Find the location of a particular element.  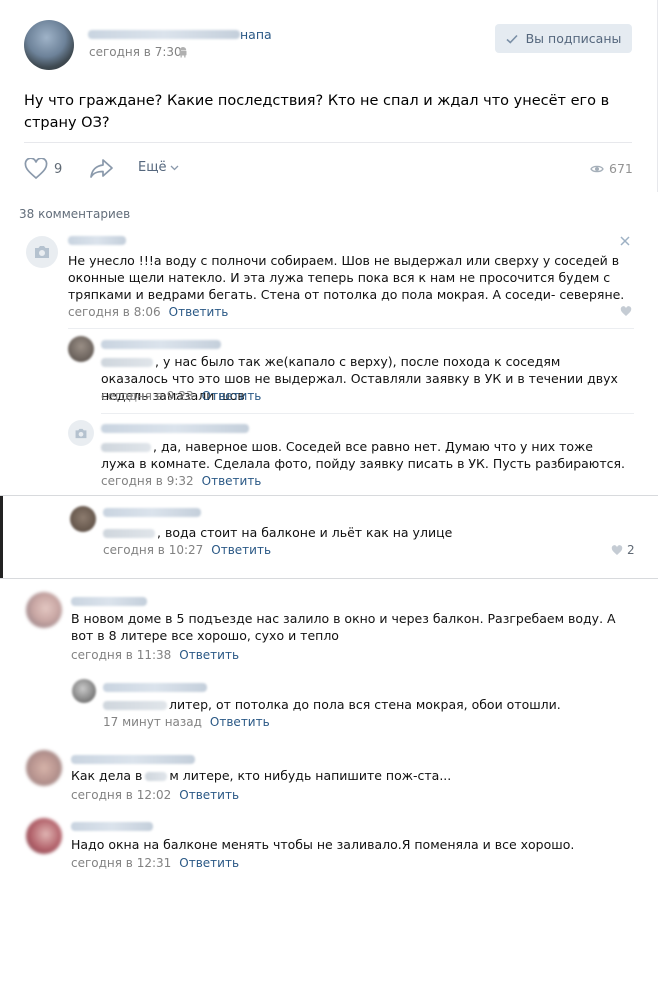

post-time: сегодня в 7:30 is located at coordinates (135, 52).